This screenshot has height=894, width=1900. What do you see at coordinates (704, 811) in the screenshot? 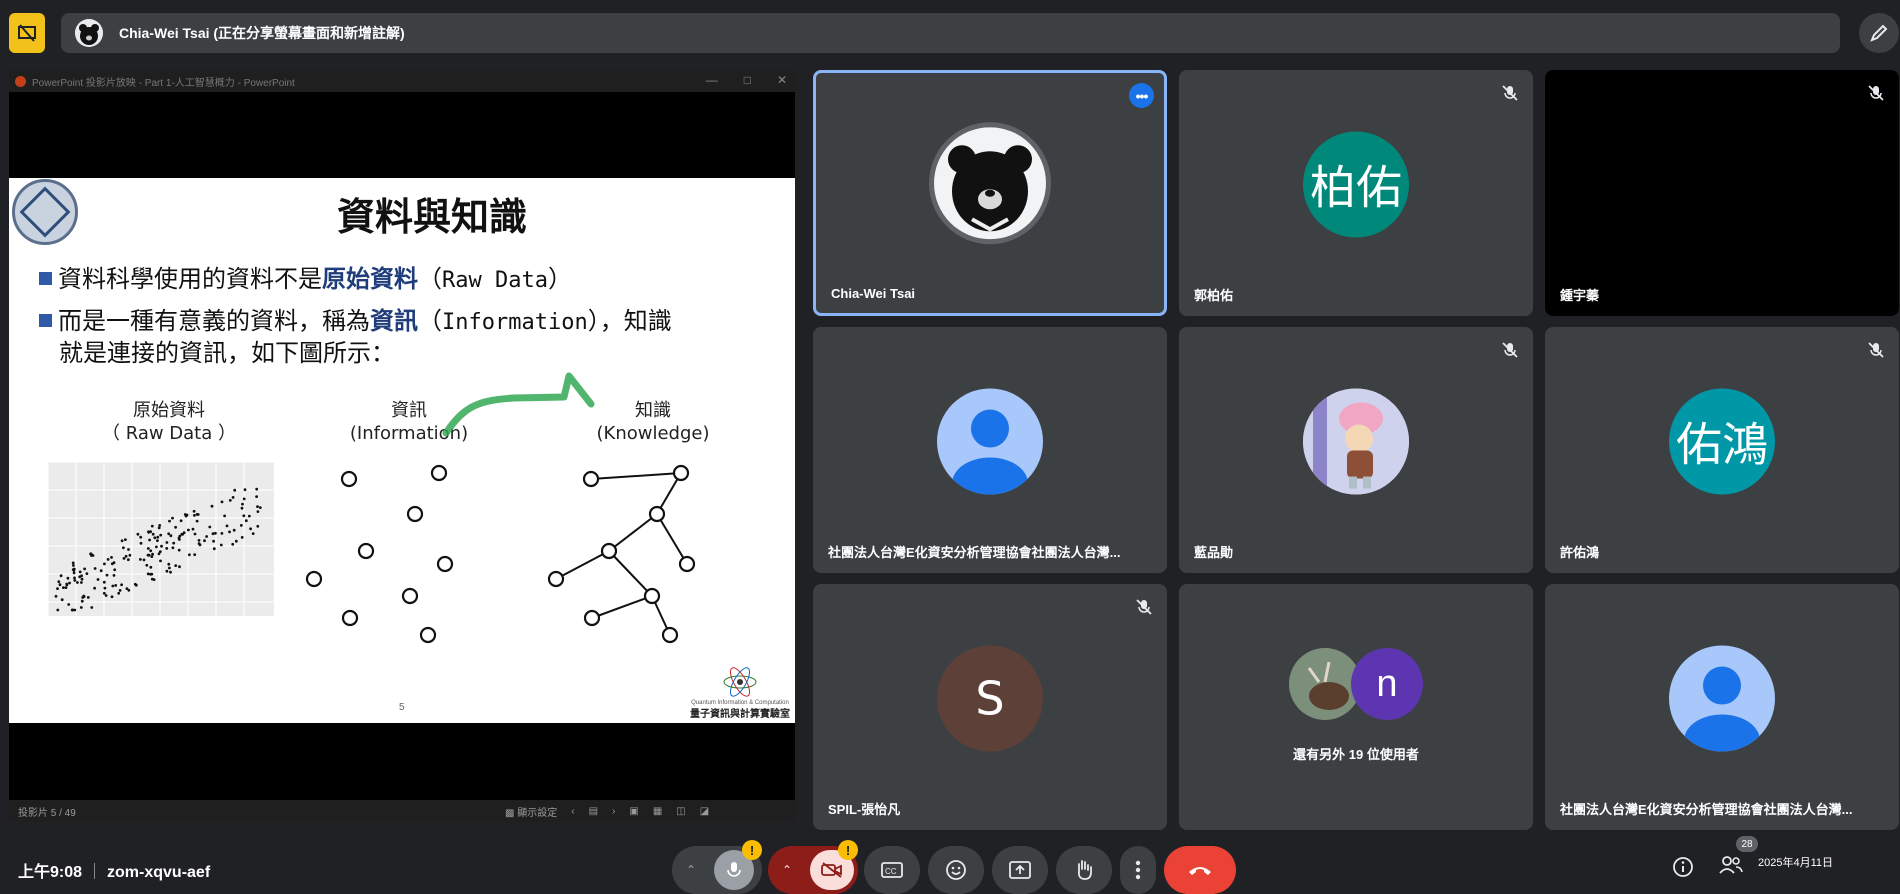
I see `slideshow-view-icon: ◪` at bounding box center [704, 811].